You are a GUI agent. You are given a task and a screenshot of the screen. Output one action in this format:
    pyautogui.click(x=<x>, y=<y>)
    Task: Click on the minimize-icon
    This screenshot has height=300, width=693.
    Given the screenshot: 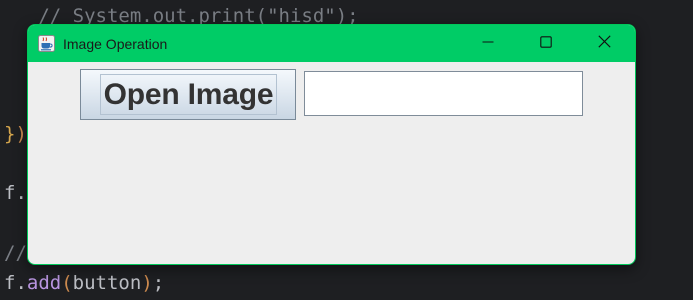 What is the action you would take?
    pyautogui.click(x=488, y=44)
    